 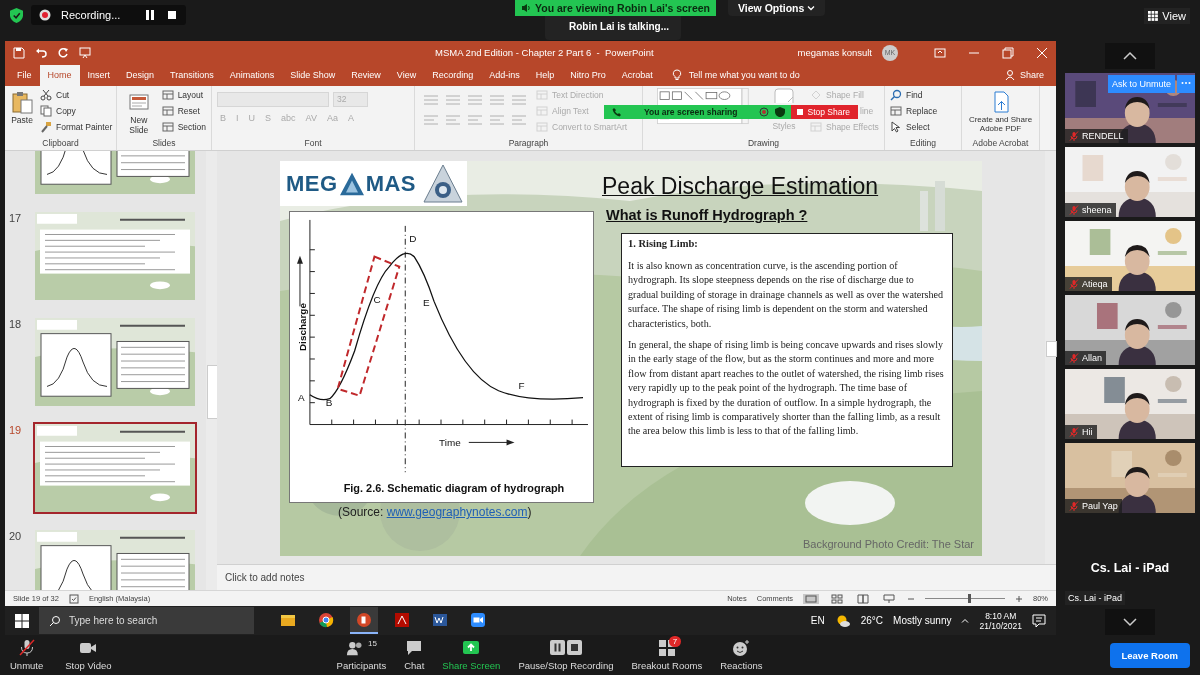 I want to click on ask-to-unmute-button: Ask to Unmute, so click(x=1141, y=84).